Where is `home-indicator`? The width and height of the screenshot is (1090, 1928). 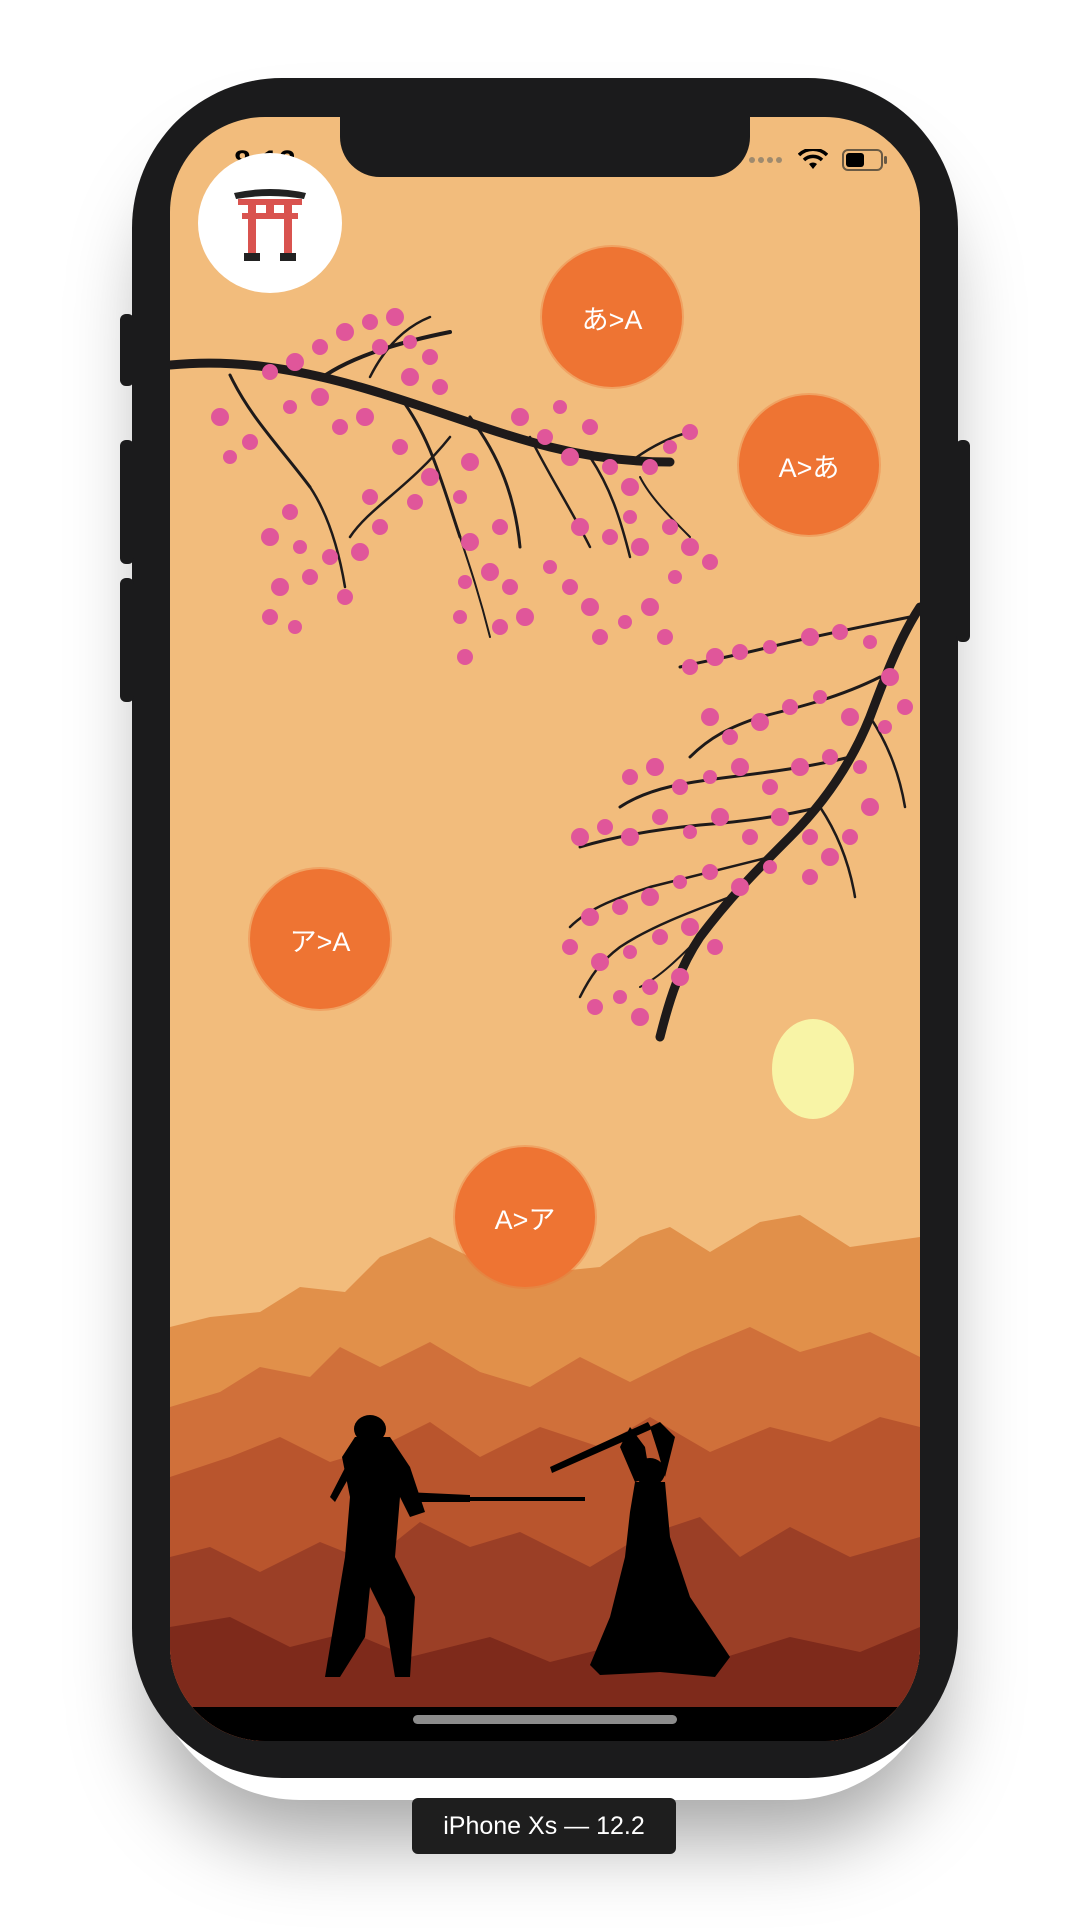 home-indicator is located at coordinates (545, 1719).